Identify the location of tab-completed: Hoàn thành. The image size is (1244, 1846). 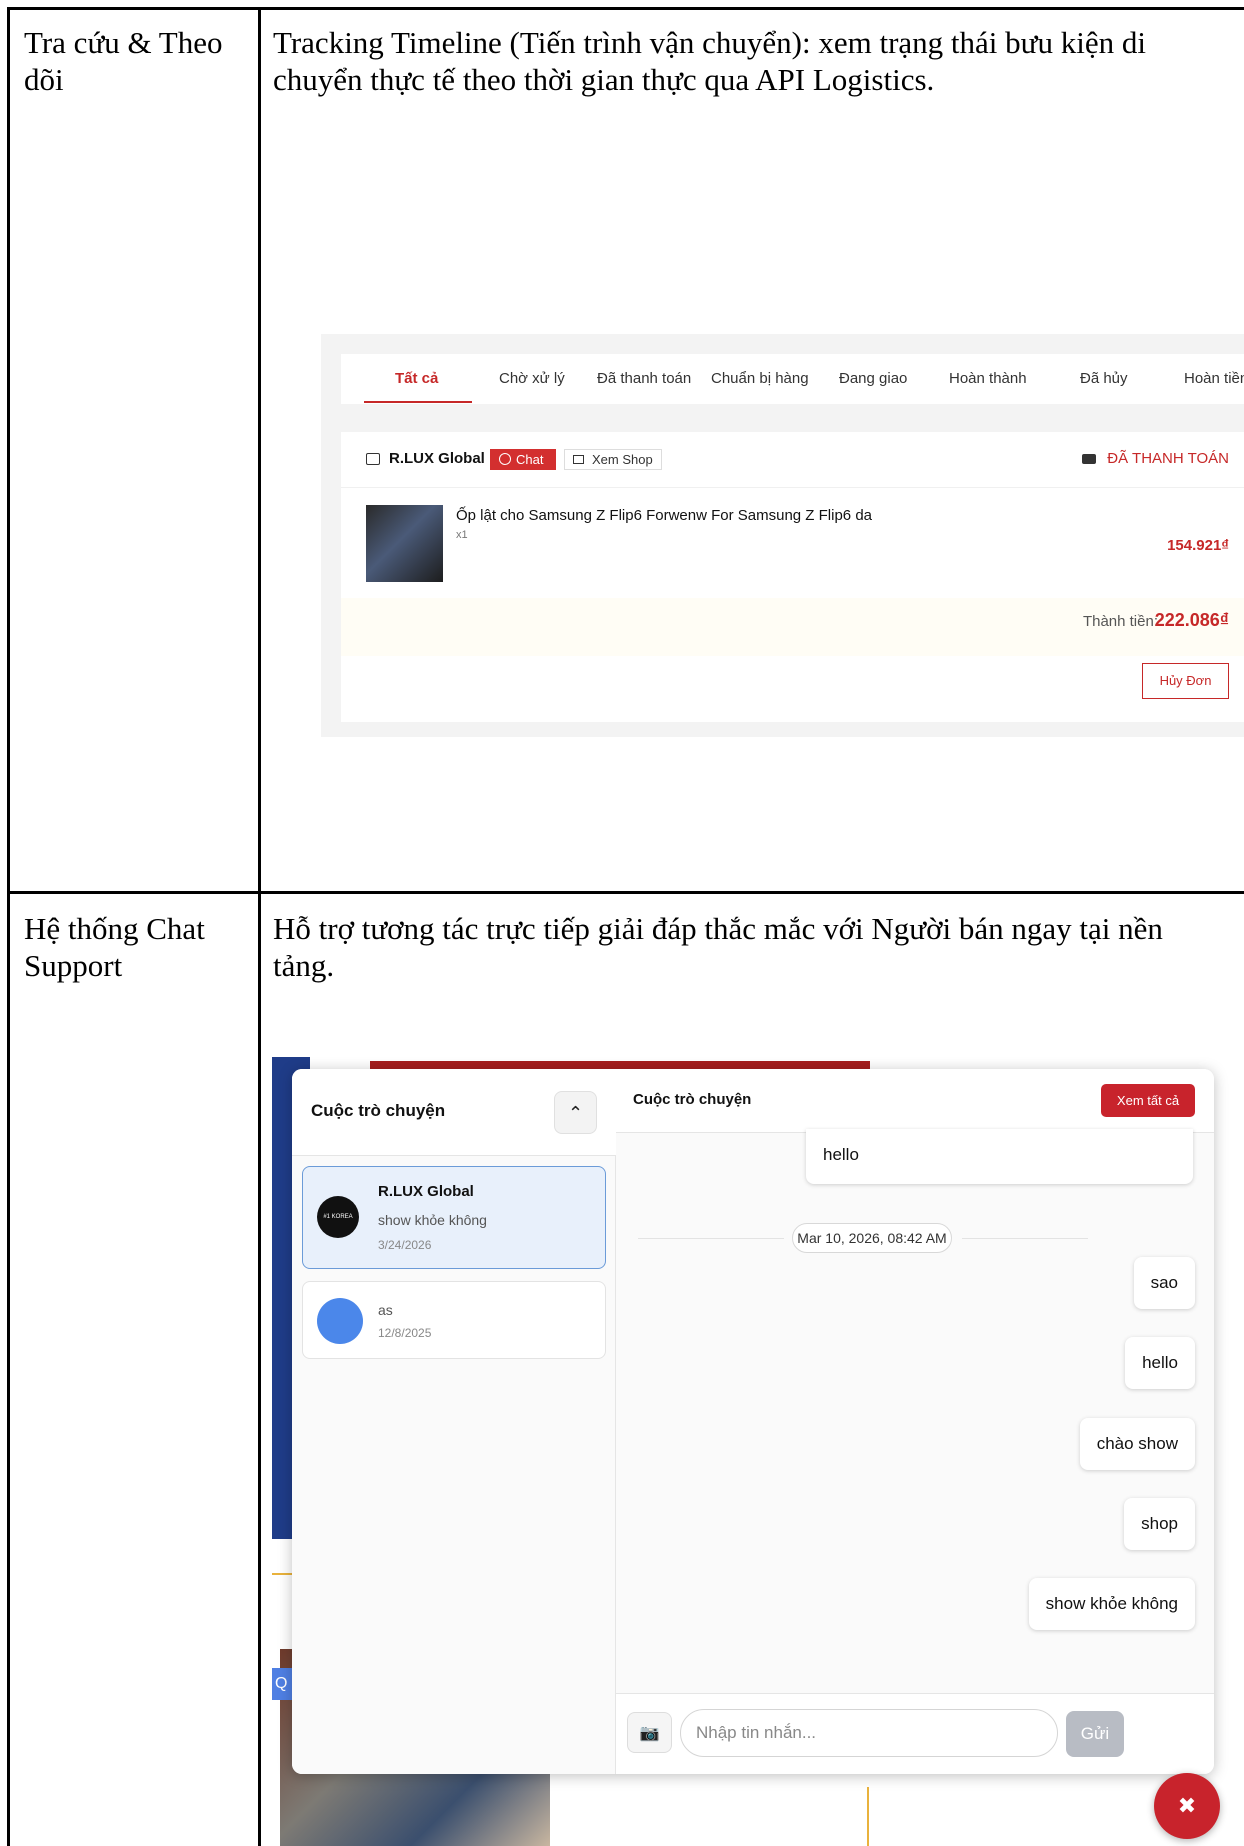
(988, 379).